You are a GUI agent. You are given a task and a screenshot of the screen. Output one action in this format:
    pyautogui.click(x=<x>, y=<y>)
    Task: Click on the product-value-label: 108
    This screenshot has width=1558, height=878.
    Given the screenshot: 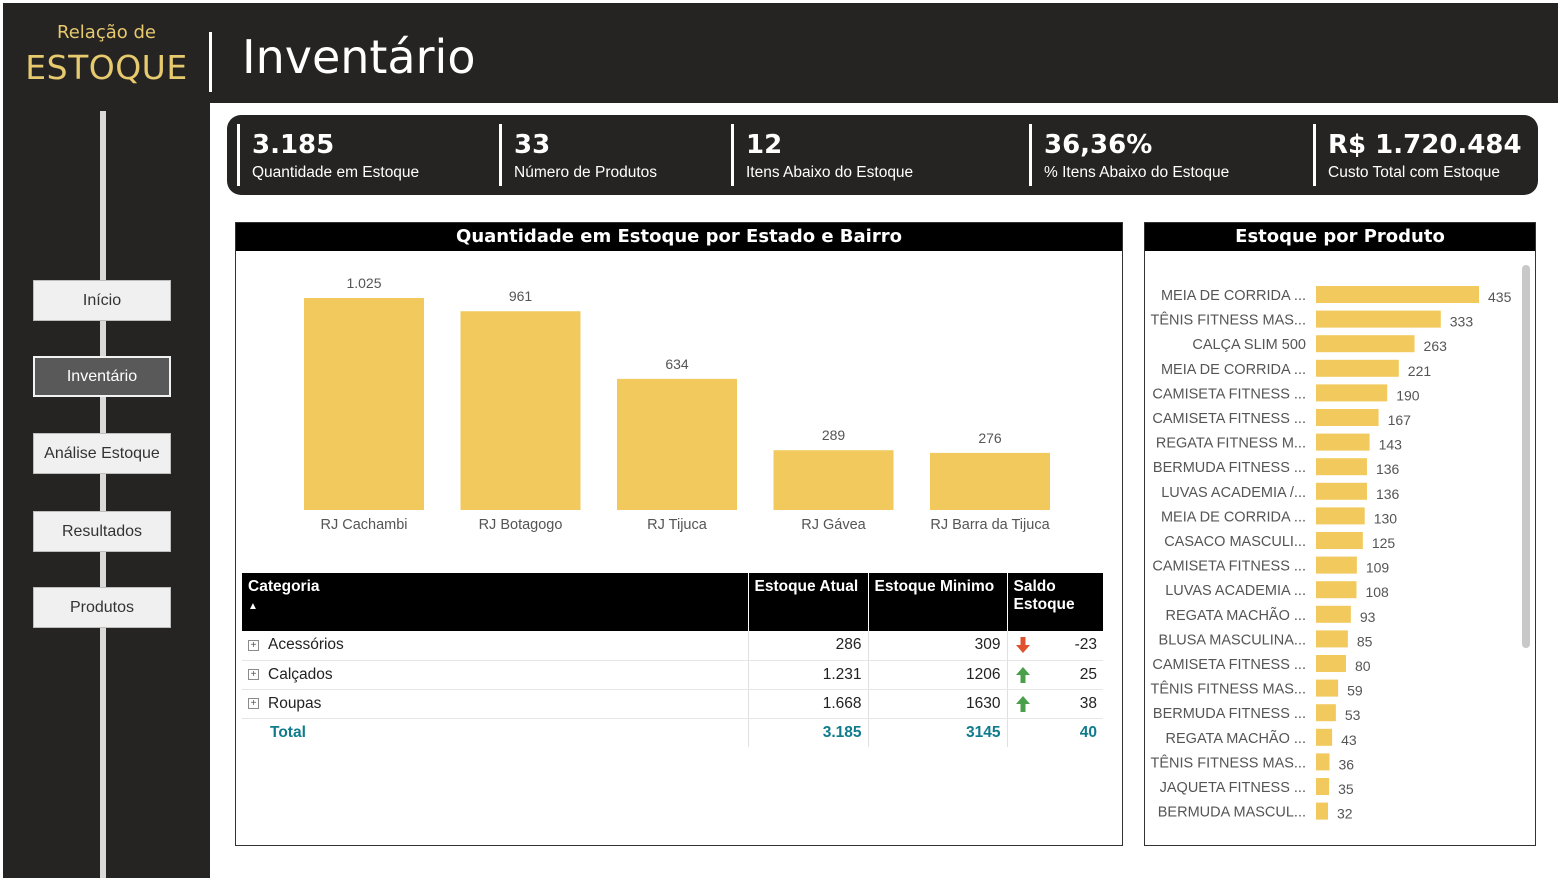 What is the action you would take?
    pyautogui.click(x=1377, y=592)
    